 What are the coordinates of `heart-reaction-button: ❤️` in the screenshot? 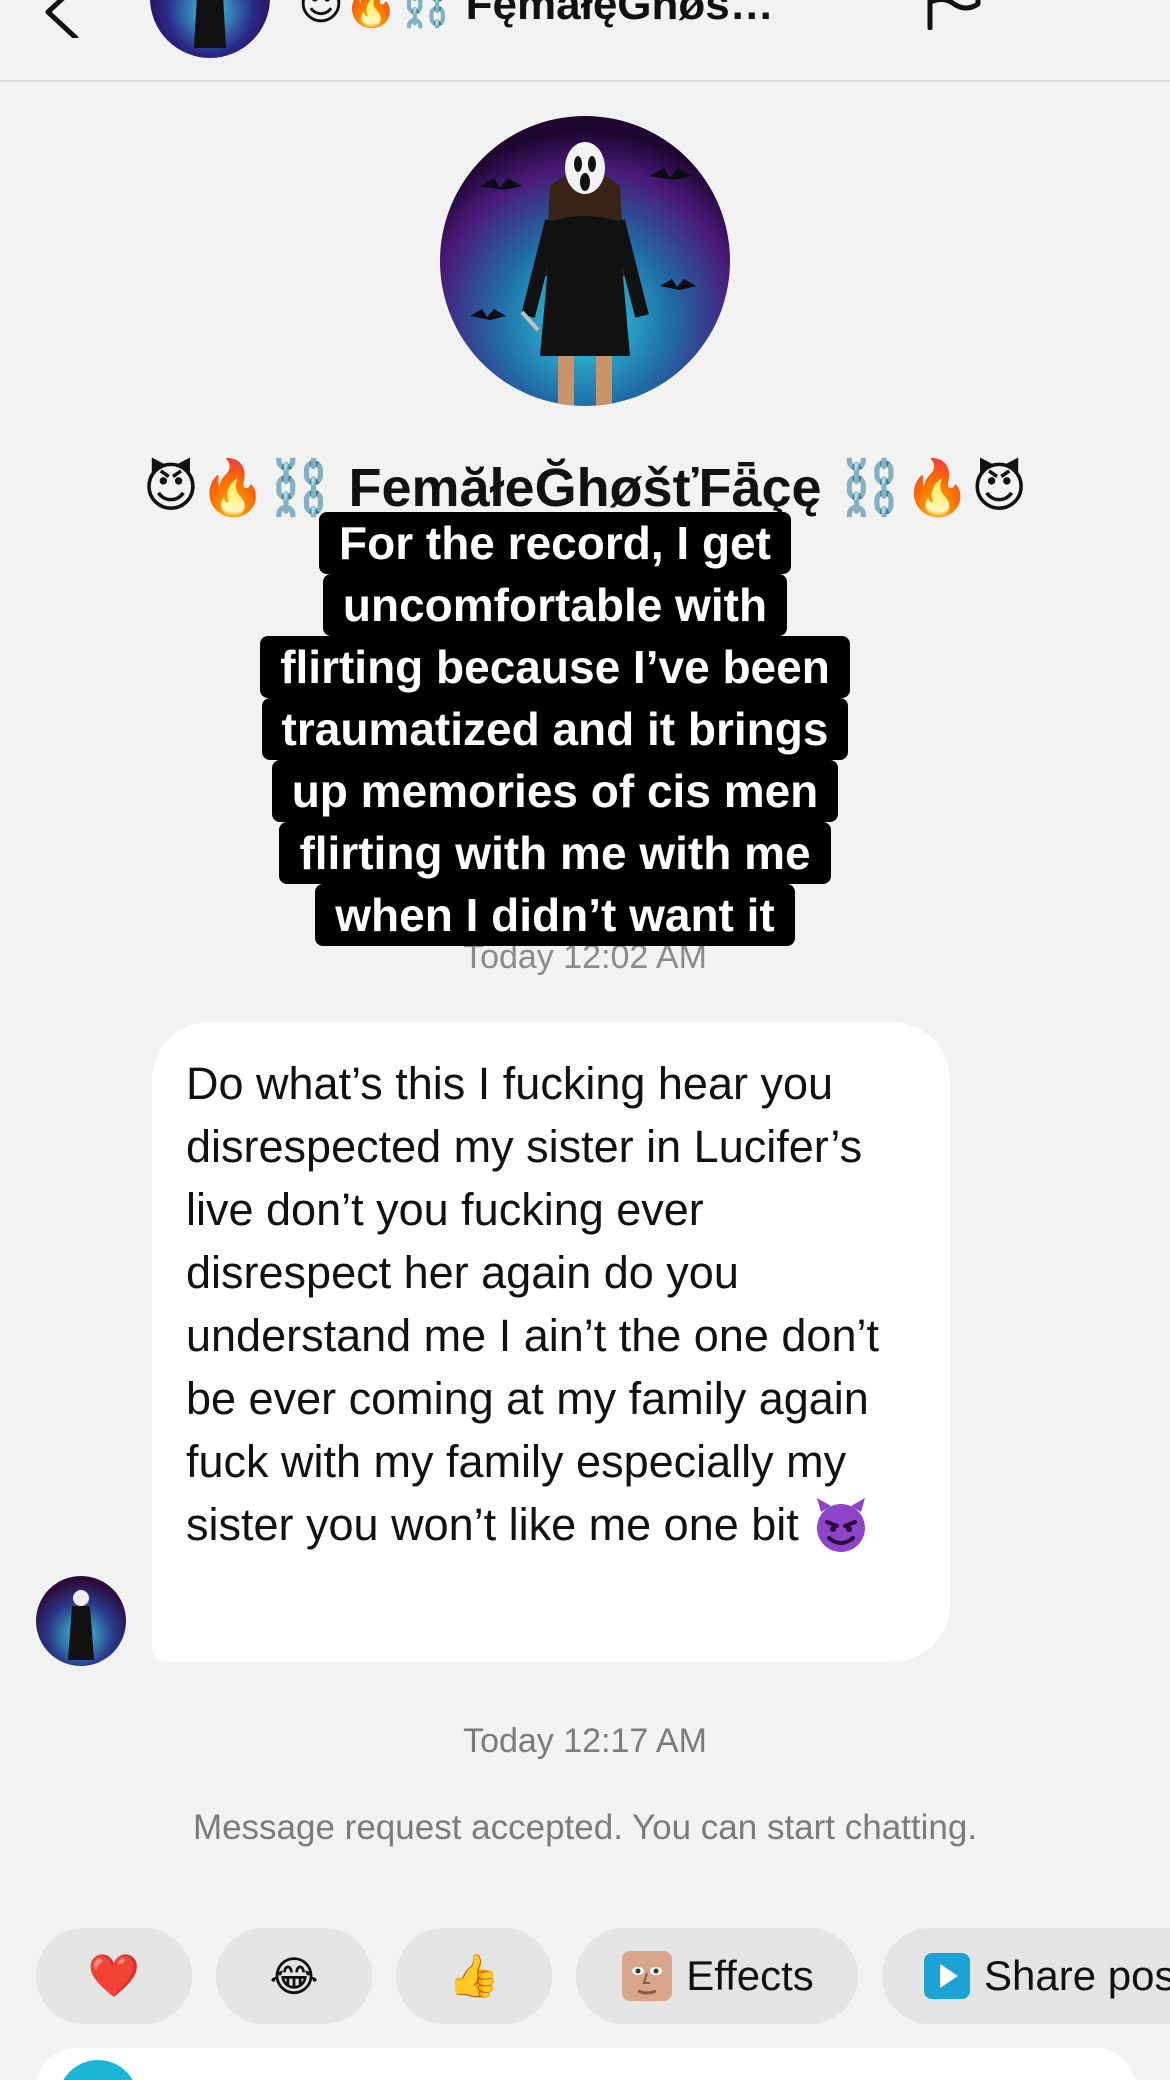 It's located at (114, 1976).